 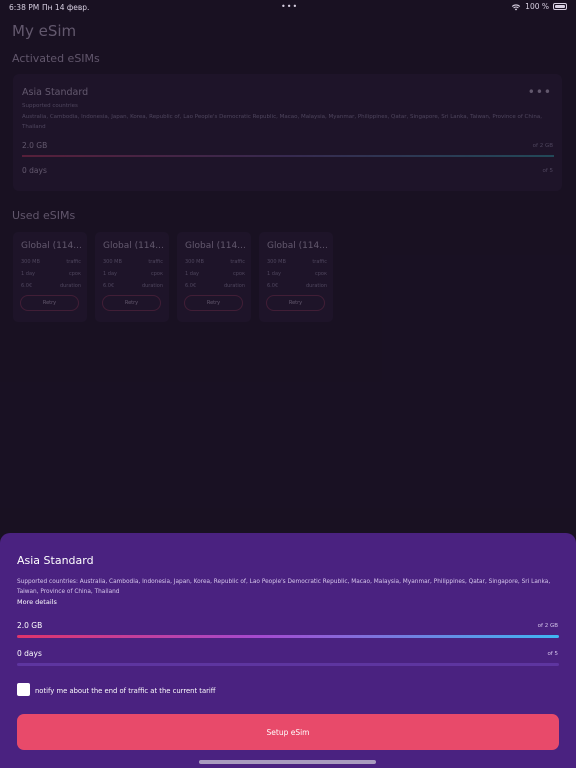 I want to click on status-date: Пн 14 февр., so click(x=66, y=7).